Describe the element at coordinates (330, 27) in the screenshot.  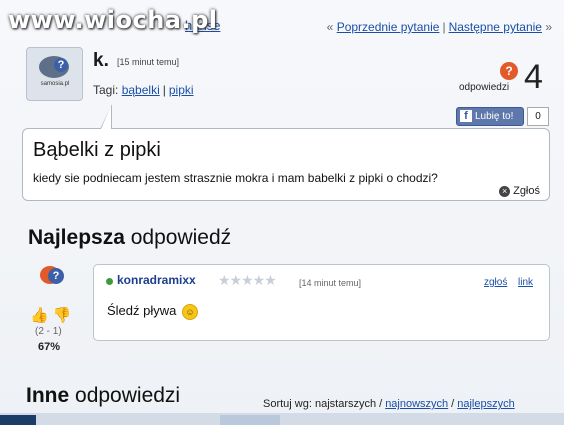
I see `chevron-left-icon: «` at that location.